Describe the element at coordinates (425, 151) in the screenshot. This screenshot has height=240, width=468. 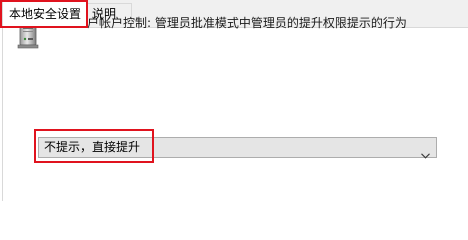
I see `chevron-down-icon` at that location.